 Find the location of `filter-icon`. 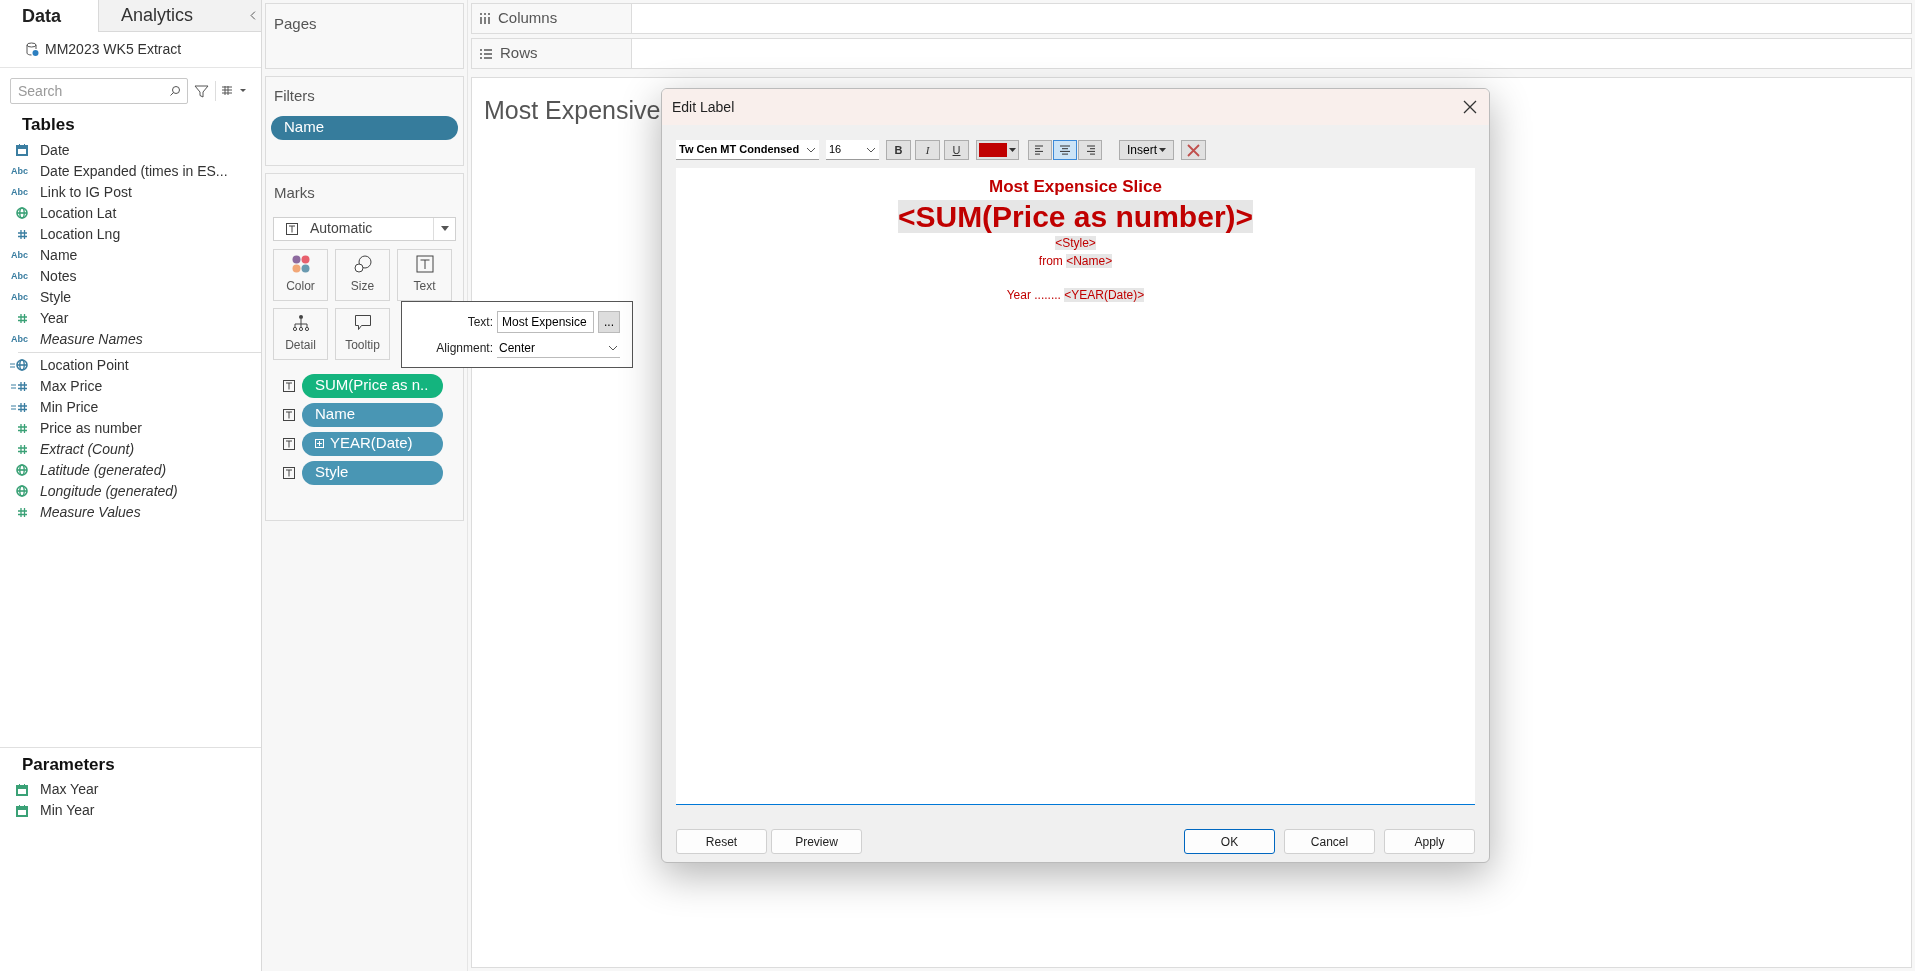

filter-icon is located at coordinates (201, 91).